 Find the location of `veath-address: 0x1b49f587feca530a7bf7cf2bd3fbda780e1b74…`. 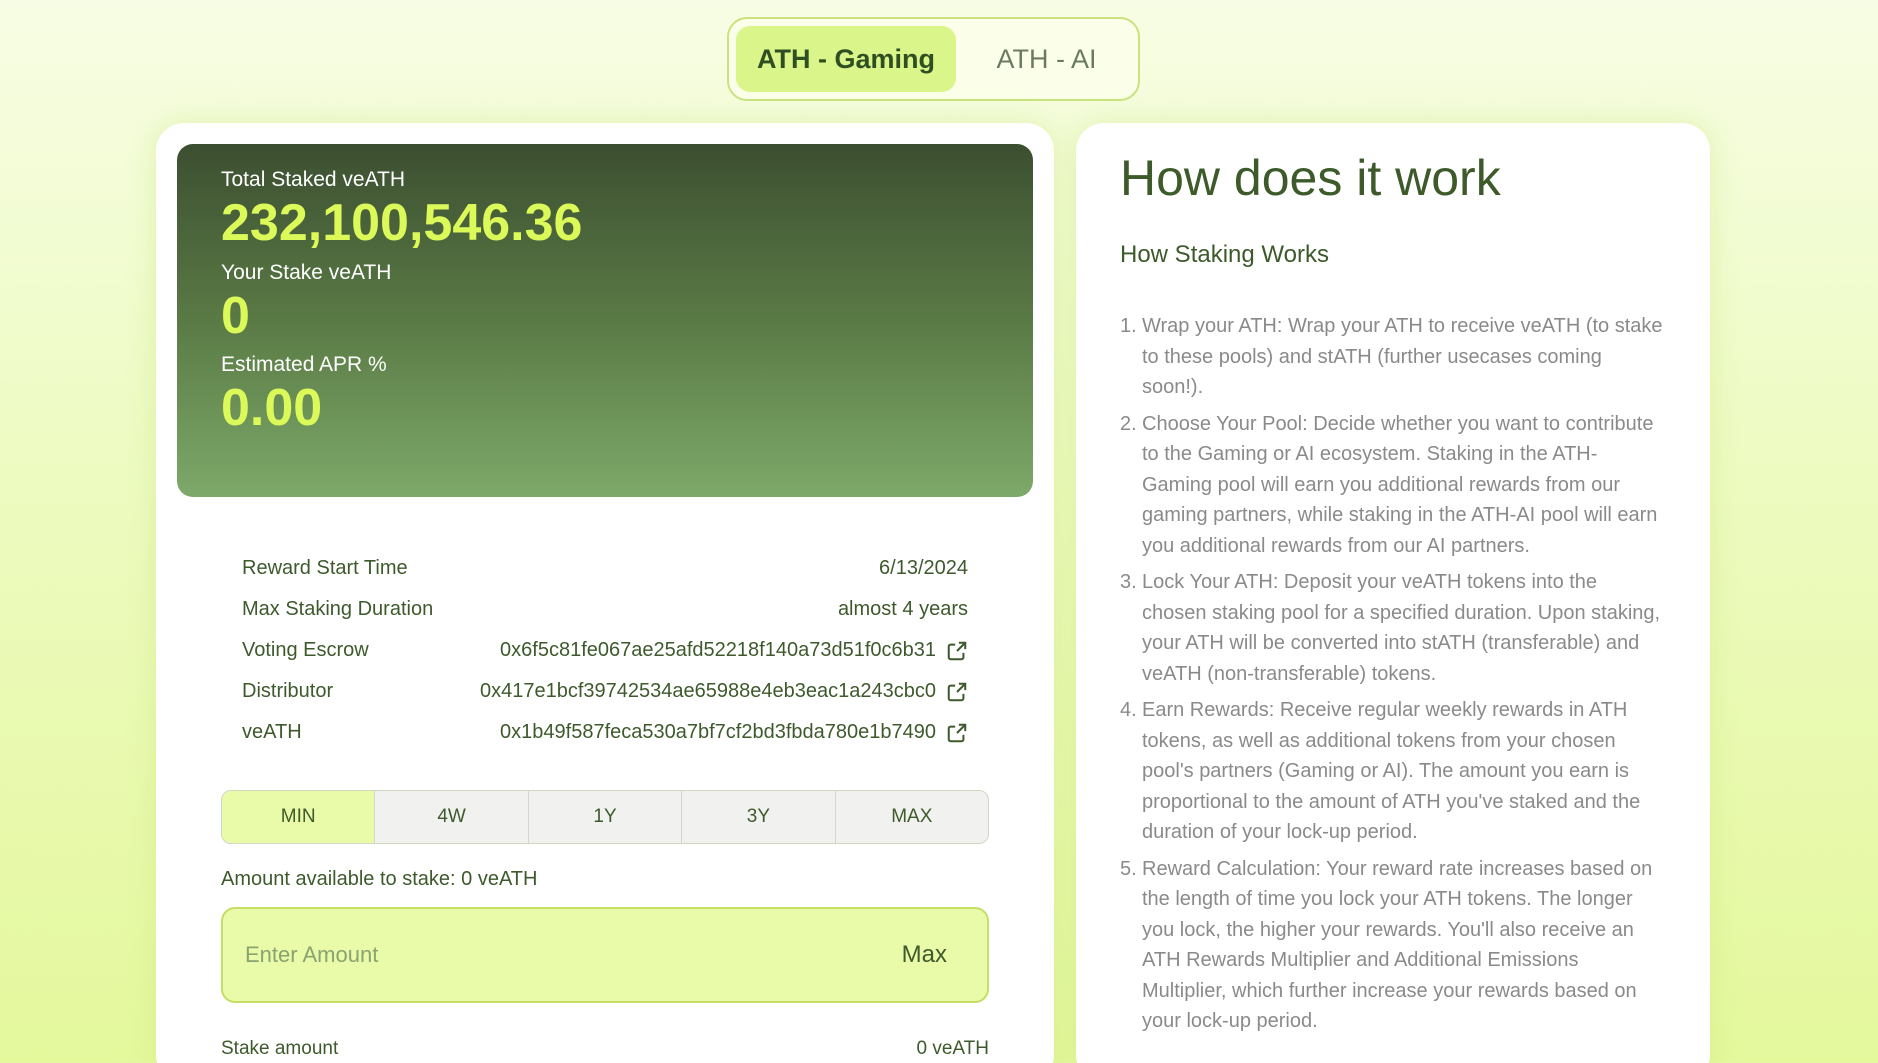

veath-address: 0x1b49f587feca530a7bf7cf2bd3fbda780e1b74… is located at coordinates (718, 732).